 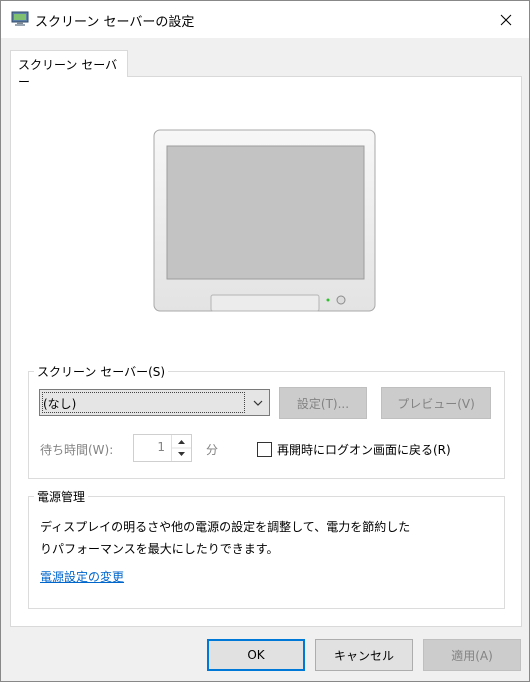 I want to click on screensaver-select: (なし), so click(x=154, y=402).